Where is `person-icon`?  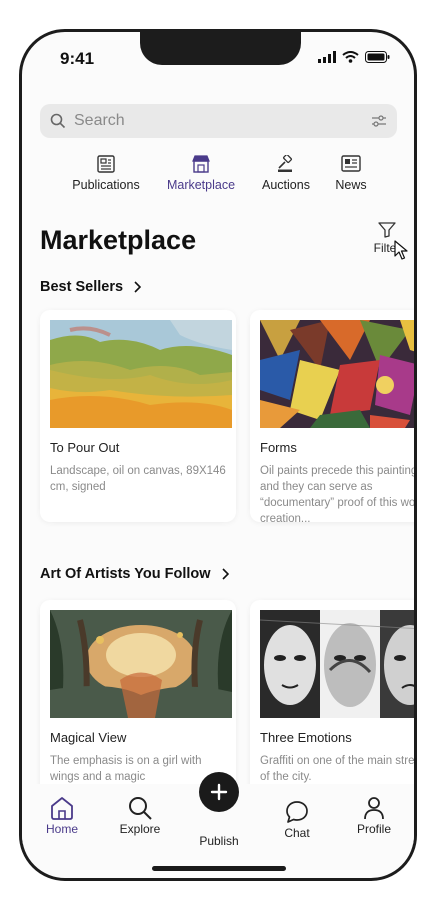 person-icon is located at coordinates (374, 808).